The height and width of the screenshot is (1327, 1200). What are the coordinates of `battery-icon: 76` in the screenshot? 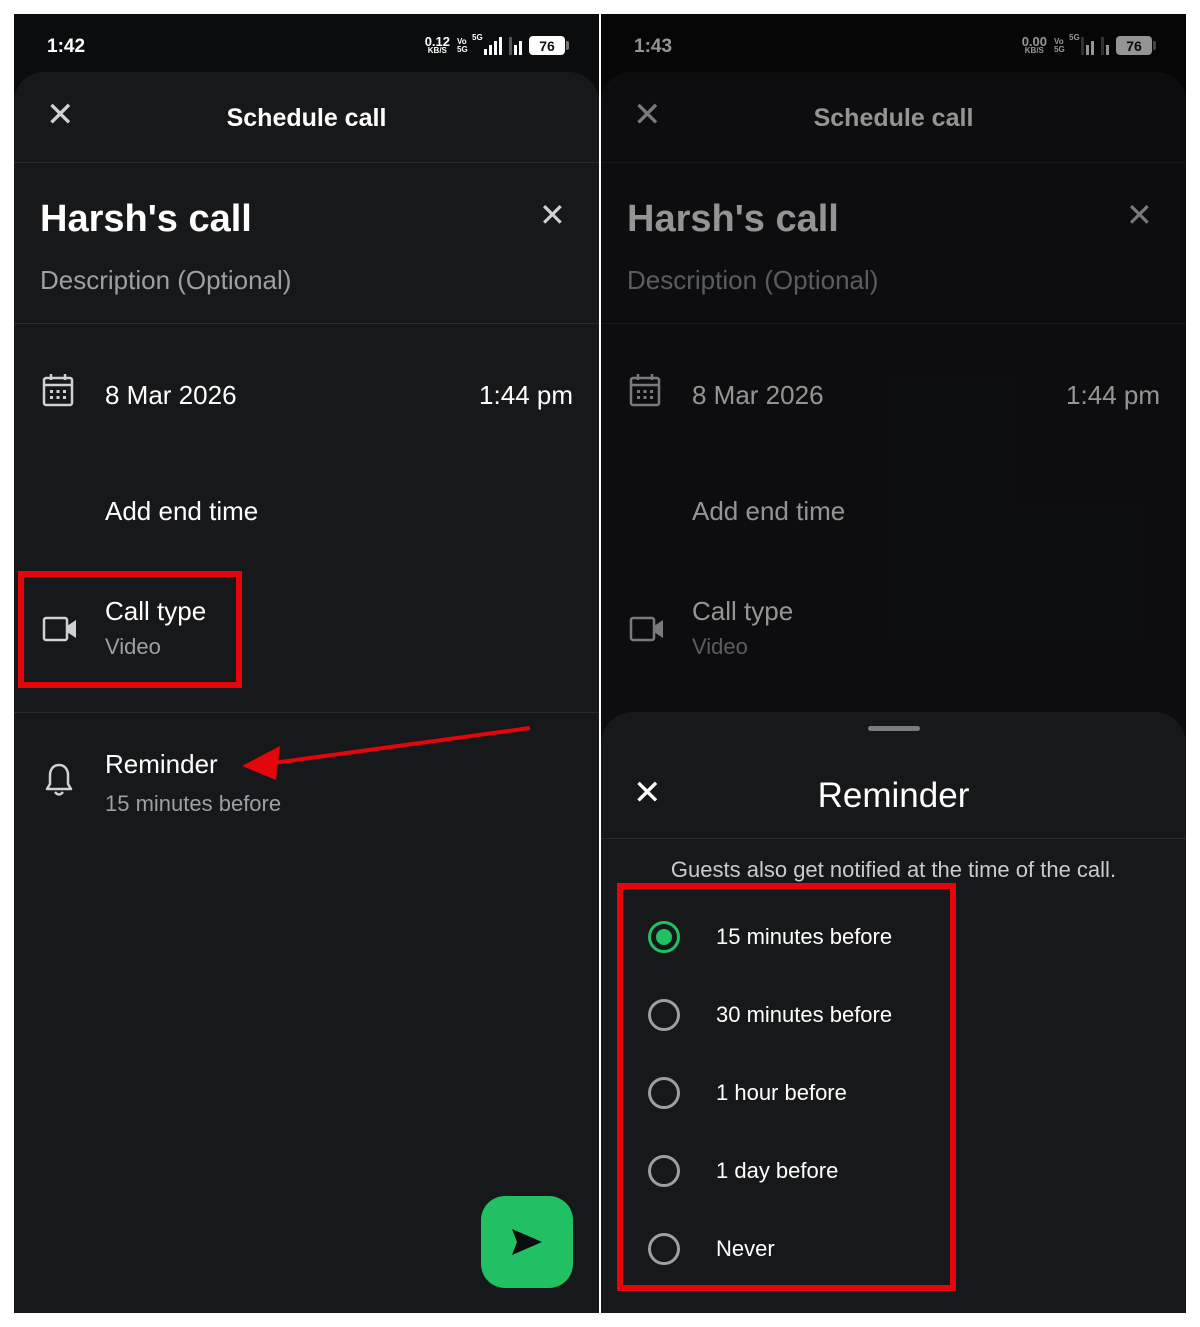 It's located at (549, 45).